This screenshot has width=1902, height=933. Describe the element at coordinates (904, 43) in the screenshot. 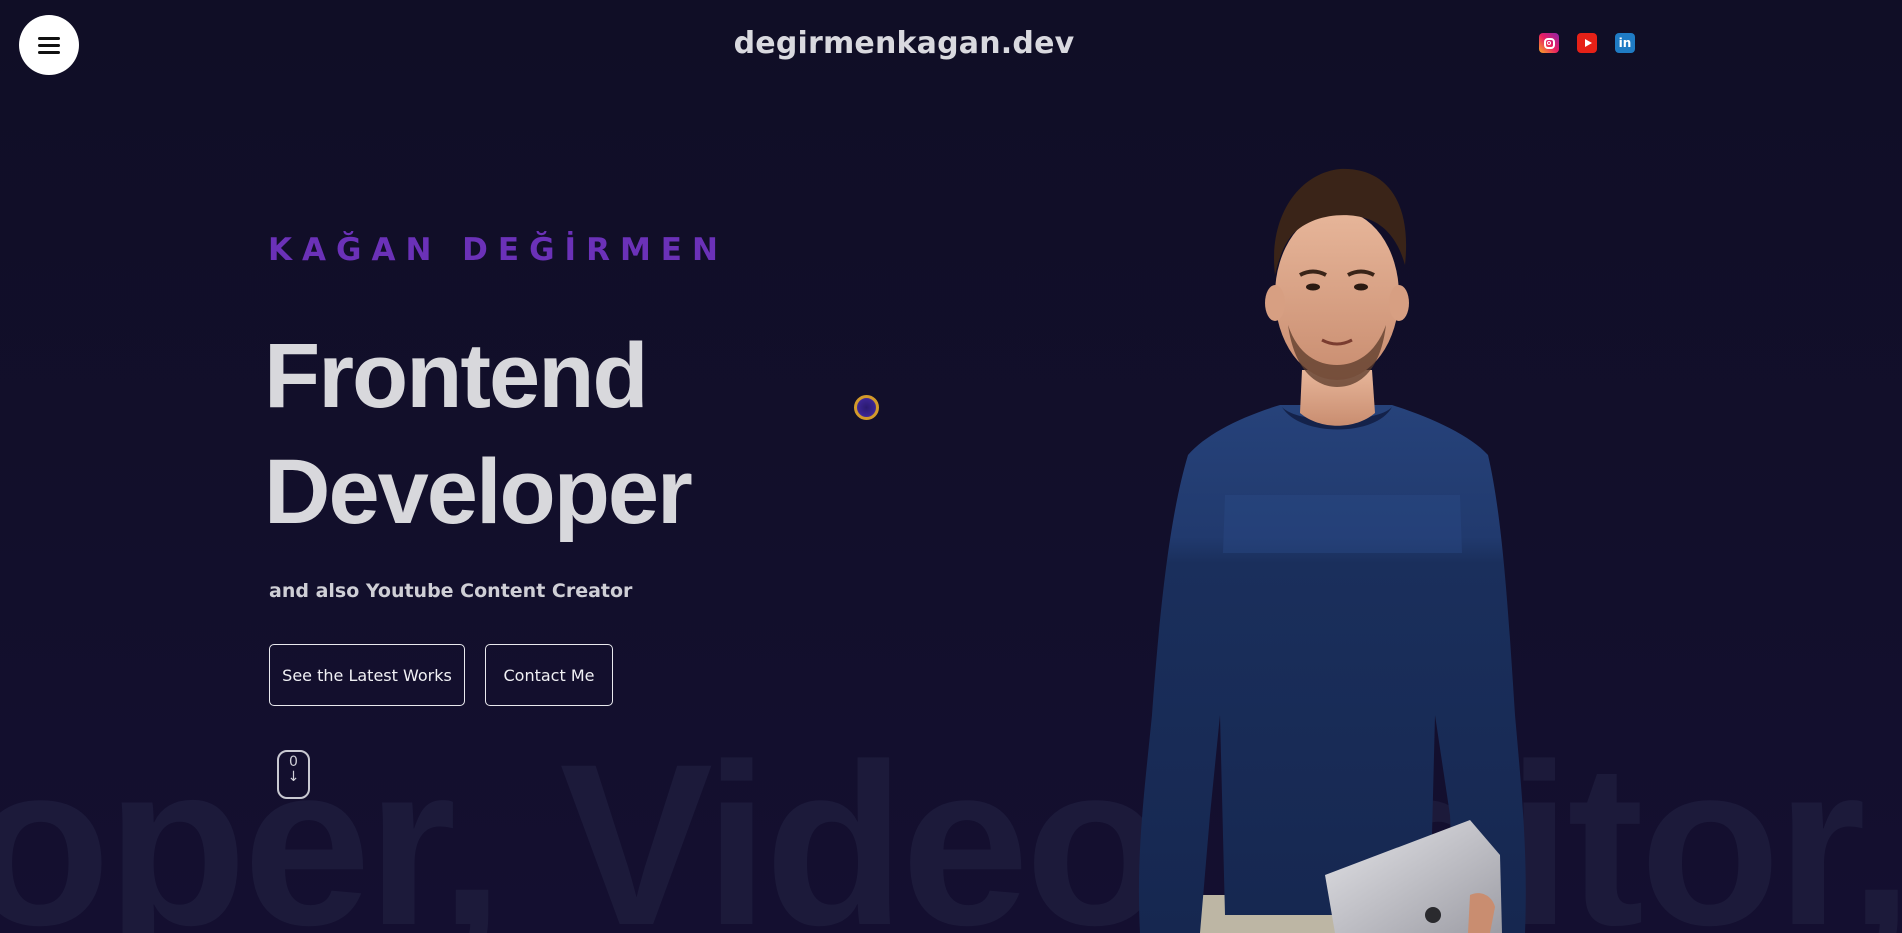

I see `site-title: degirmenkagan.dev` at that location.